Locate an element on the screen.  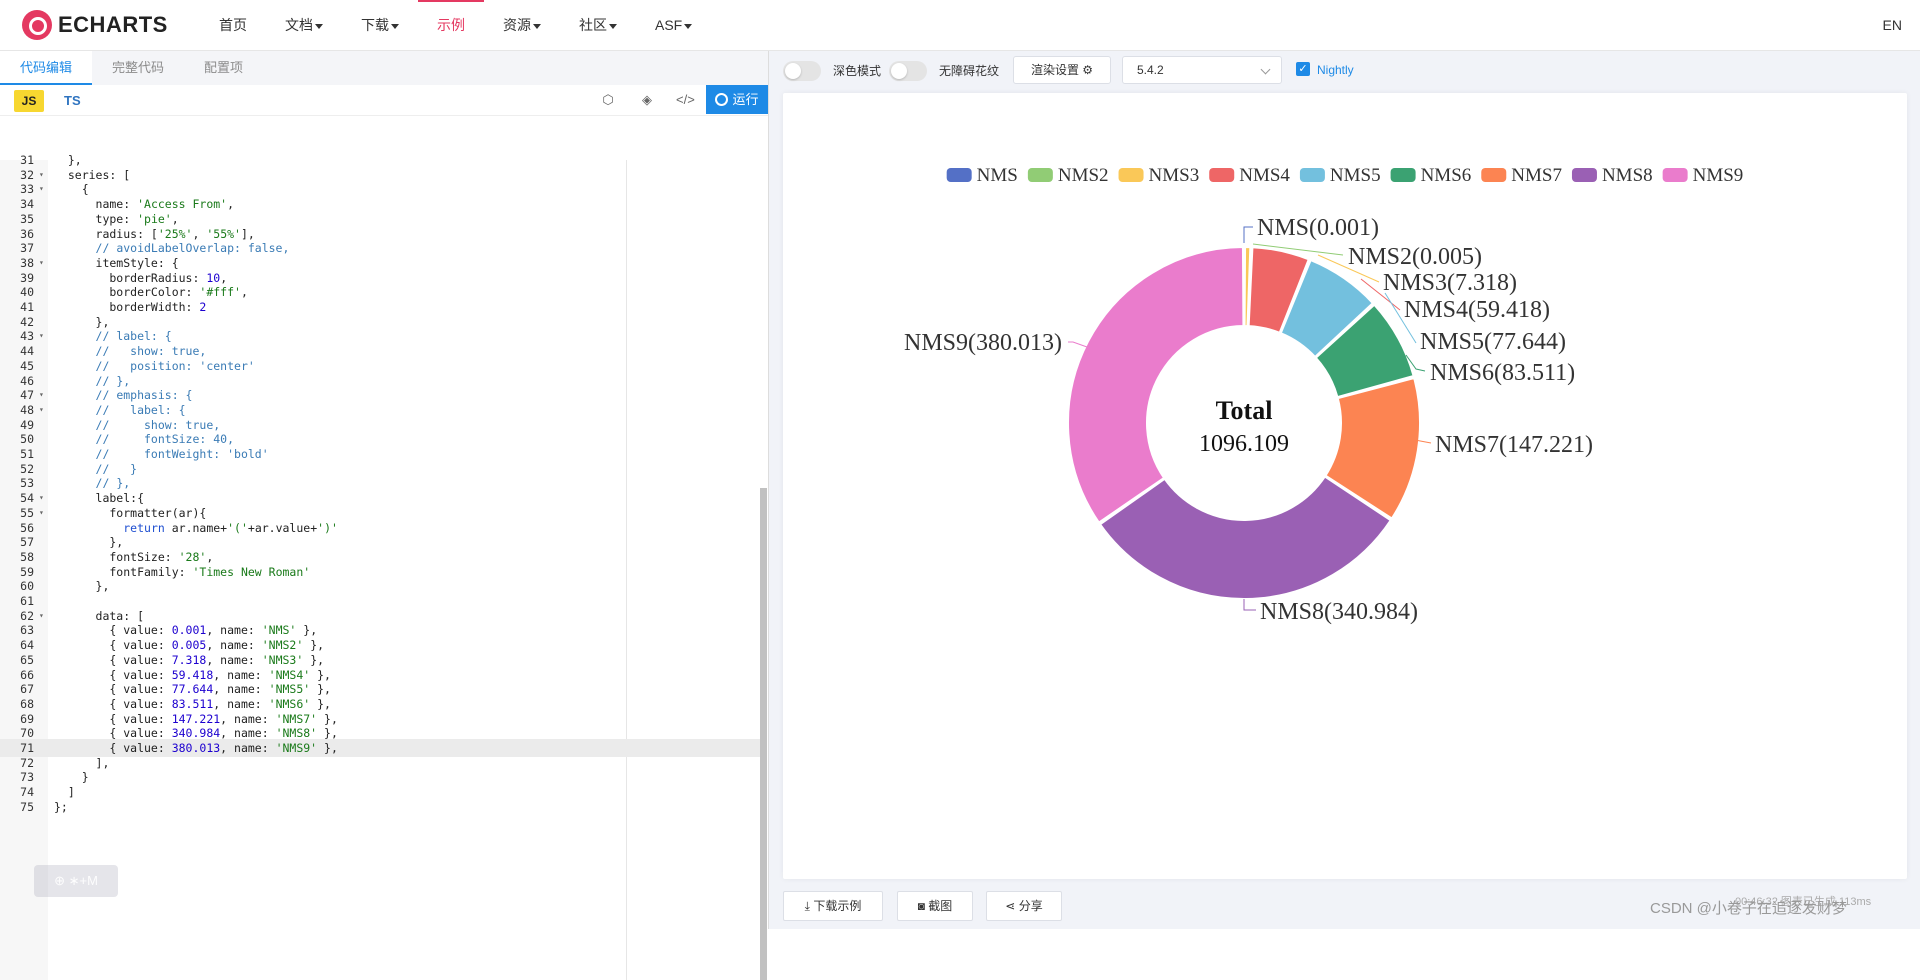
slice-label-nms4: NMS4(59.418) is located at coordinates (1477, 310).